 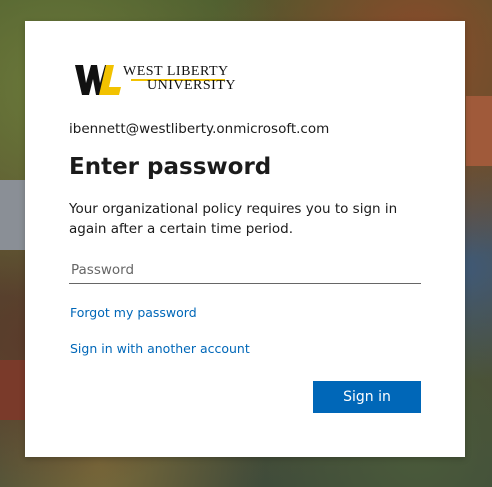 What do you see at coordinates (133, 312) in the screenshot?
I see `forgot-password-link: Forgot my password` at bounding box center [133, 312].